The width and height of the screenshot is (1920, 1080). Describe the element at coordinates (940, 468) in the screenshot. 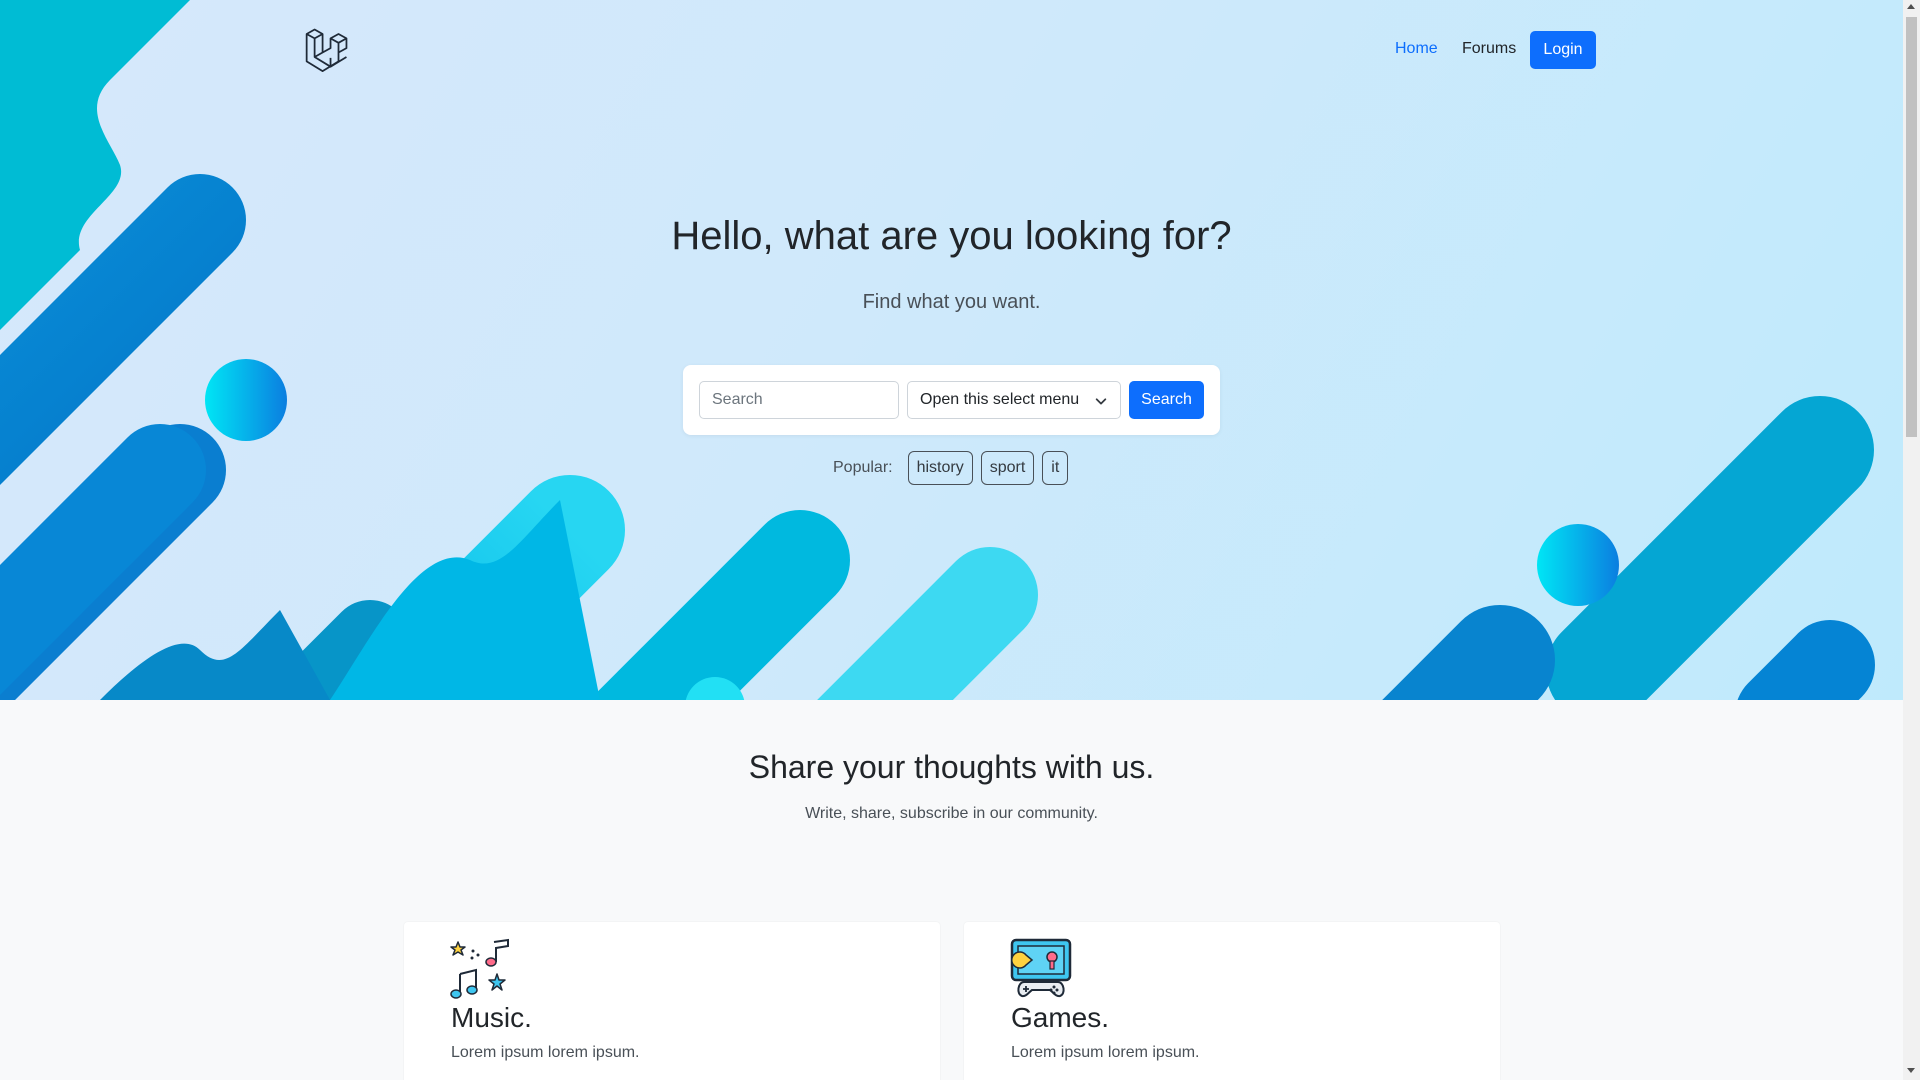

I see `tag-history: history` at that location.